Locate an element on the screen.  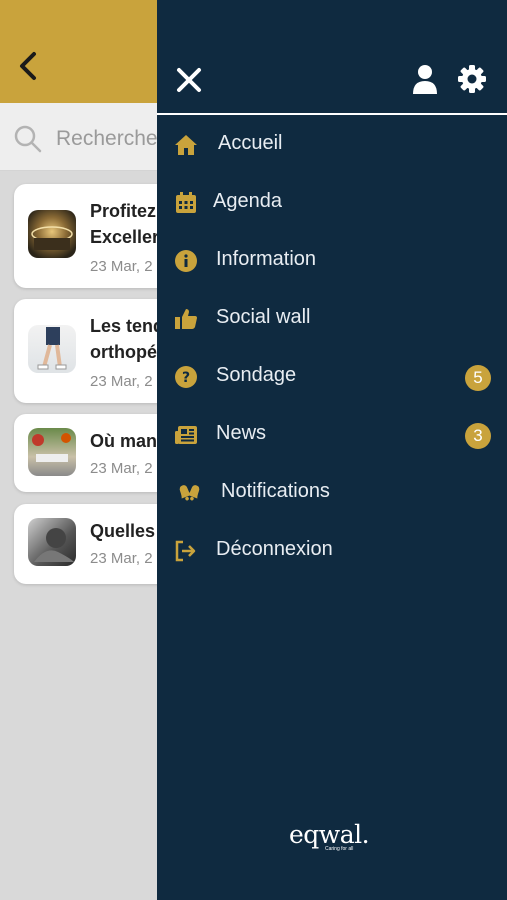
home-icon is located at coordinates (186, 145).